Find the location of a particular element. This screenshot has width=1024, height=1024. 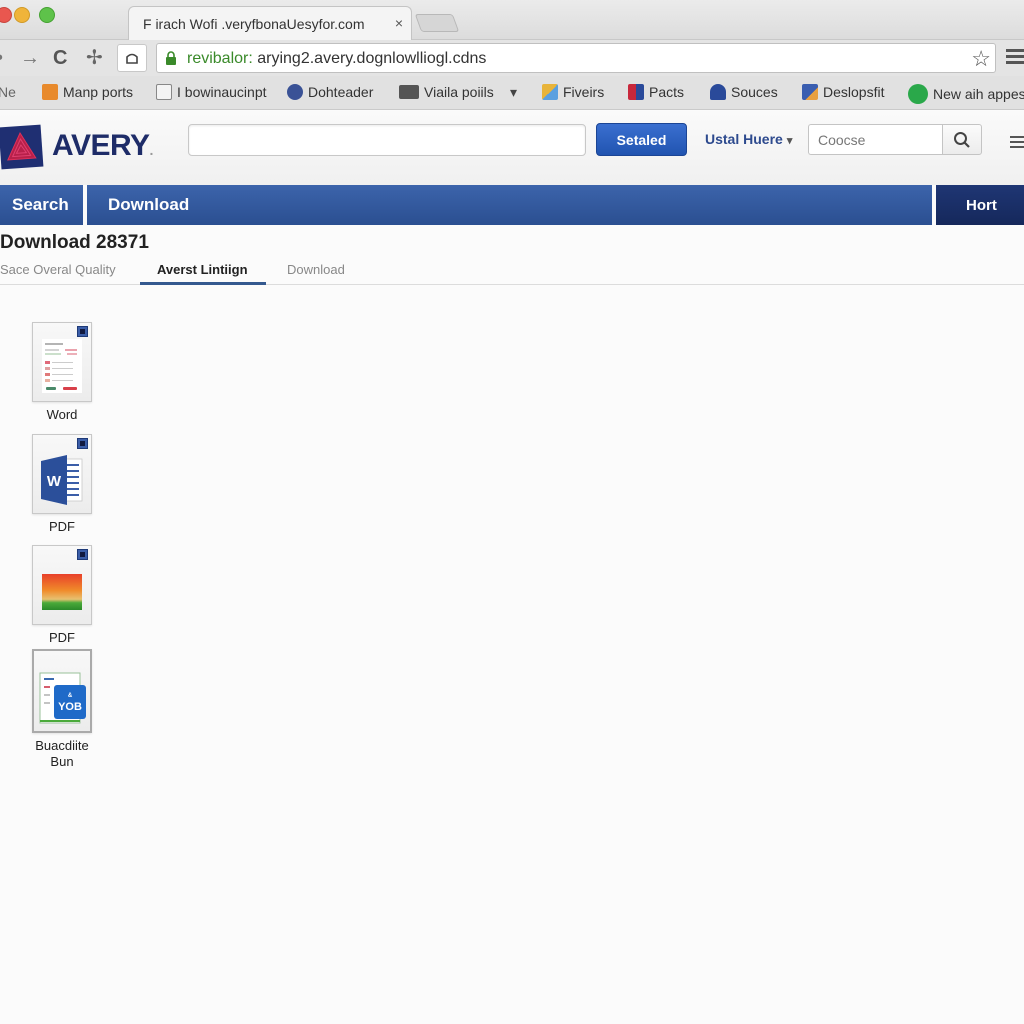

home-icon is located at coordinates (132, 58).